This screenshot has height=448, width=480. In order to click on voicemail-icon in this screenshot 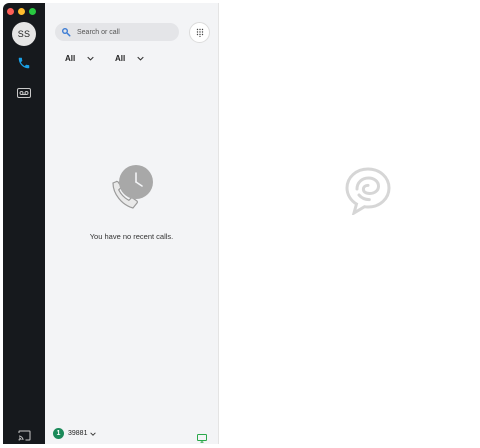, I will do `click(24, 93)`.